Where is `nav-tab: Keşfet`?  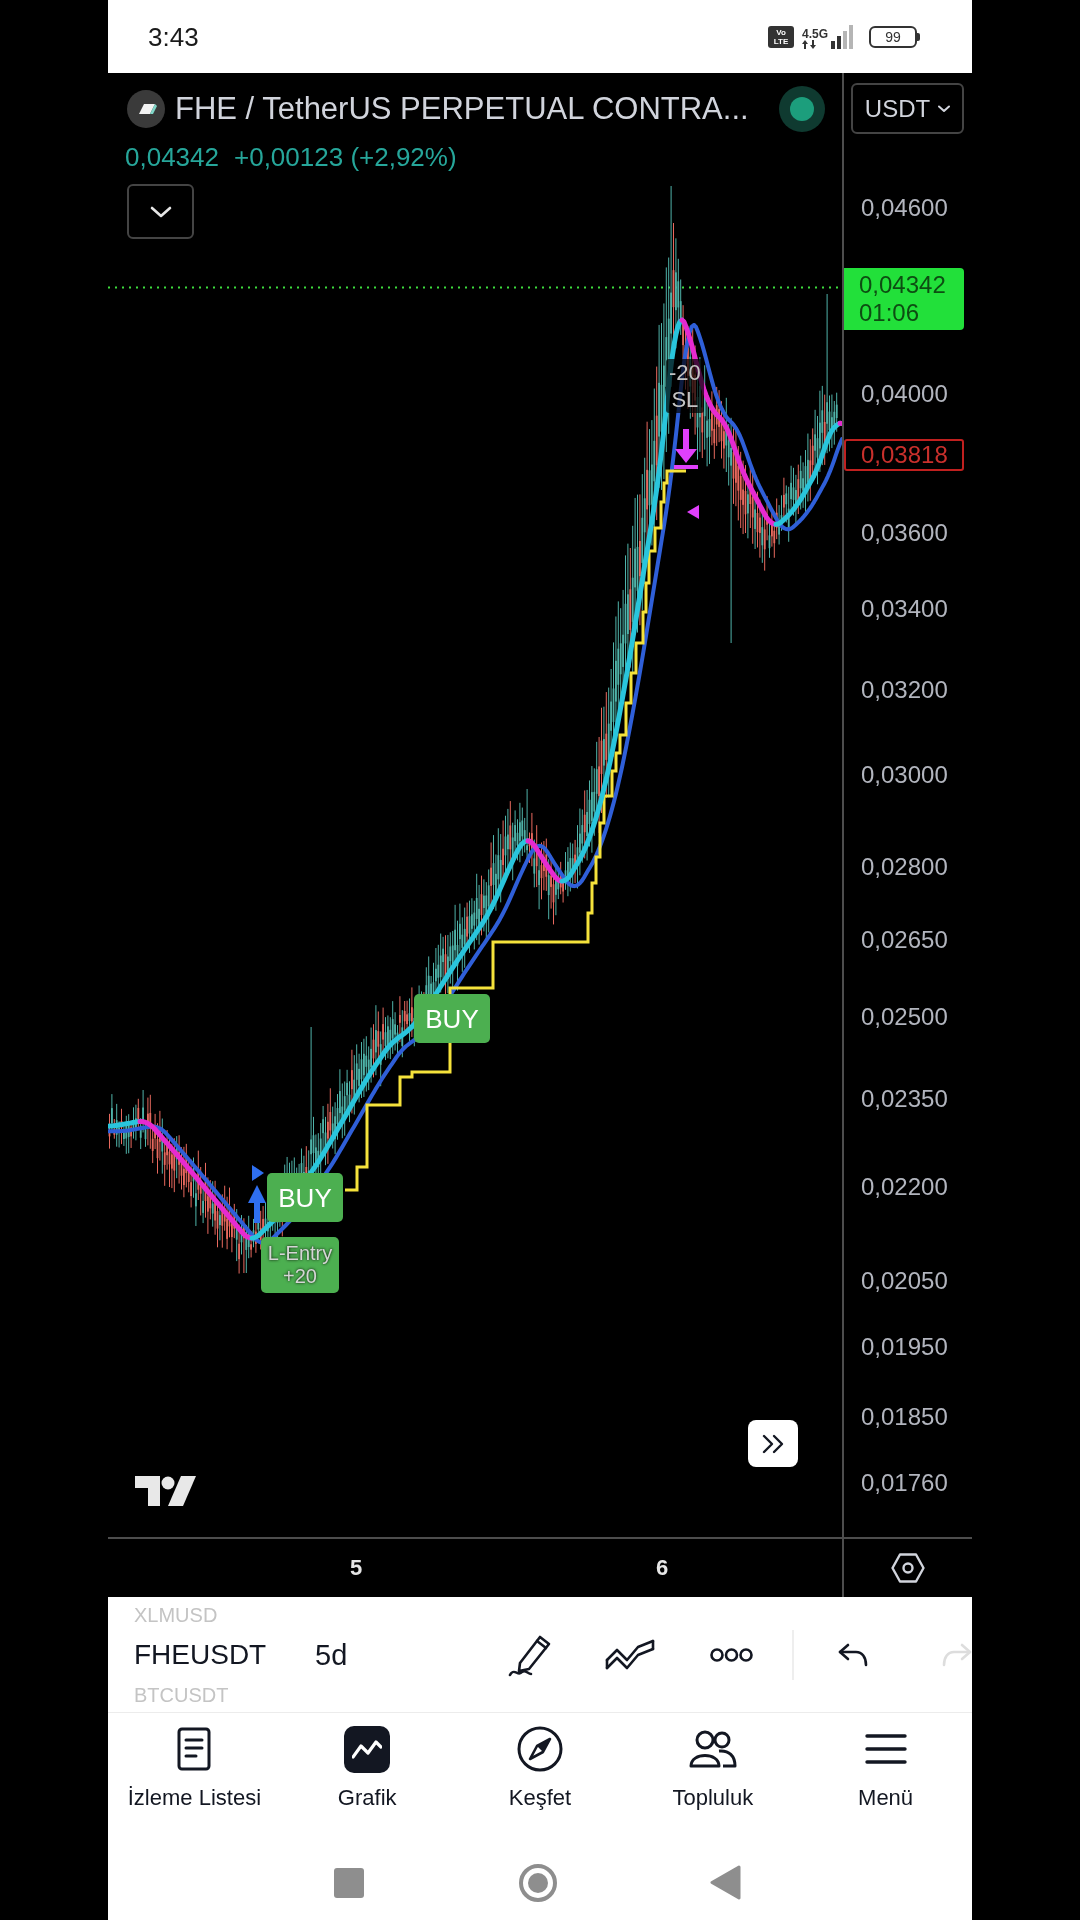 nav-tab: Keşfet is located at coordinates (540, 1779).